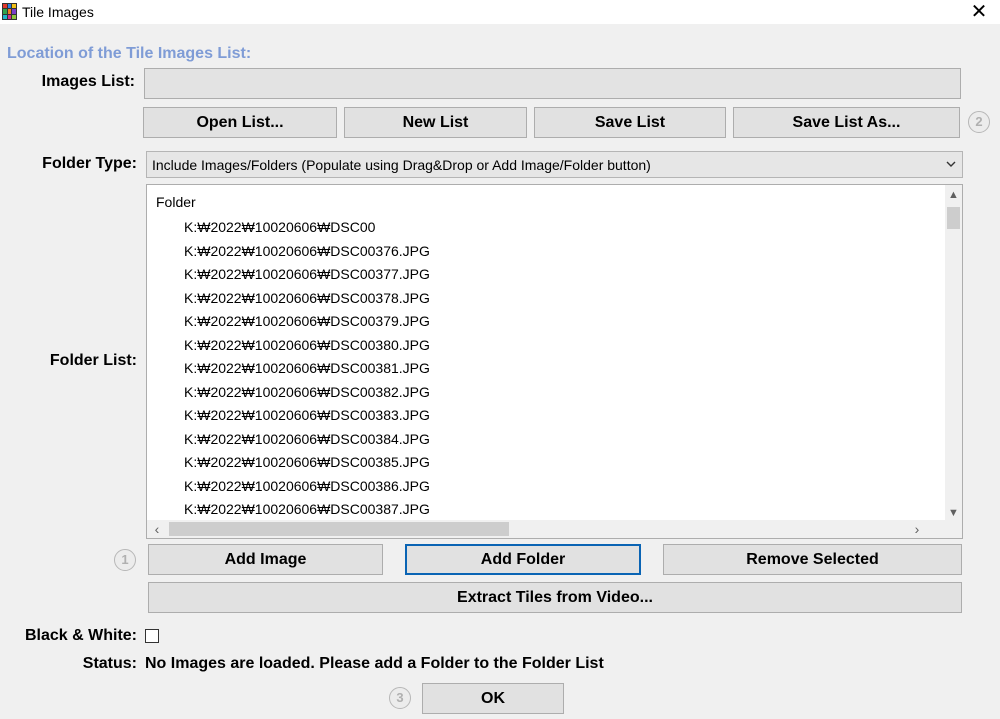 This screenshot has height=719, width=1000. What do you see at coordinates (953, 218) in the screenshot?
I see `vertical-scroll-thumb` at bounding box center [953, 218].